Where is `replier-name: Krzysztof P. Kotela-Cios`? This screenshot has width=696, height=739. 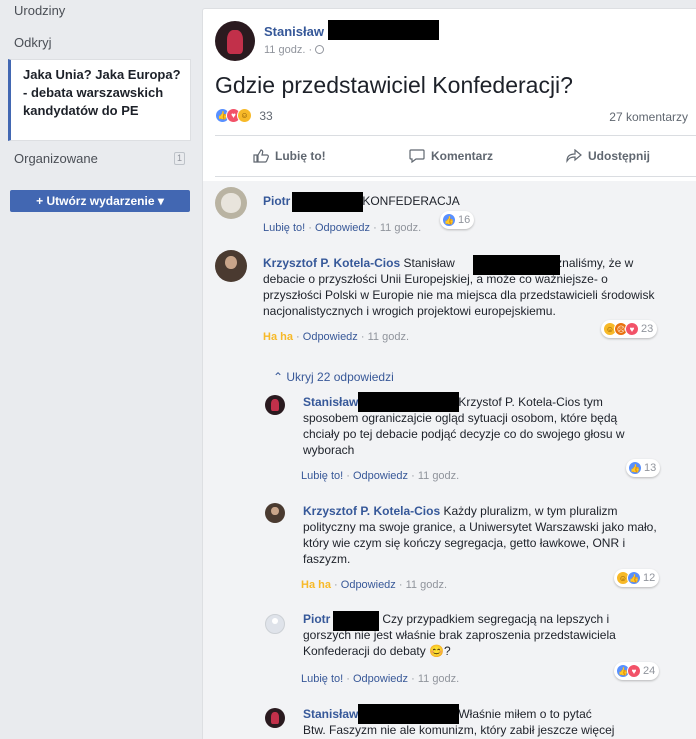
replier-name: Krzysztof P. Kotela-Cios is located at coordinates (371, 511).